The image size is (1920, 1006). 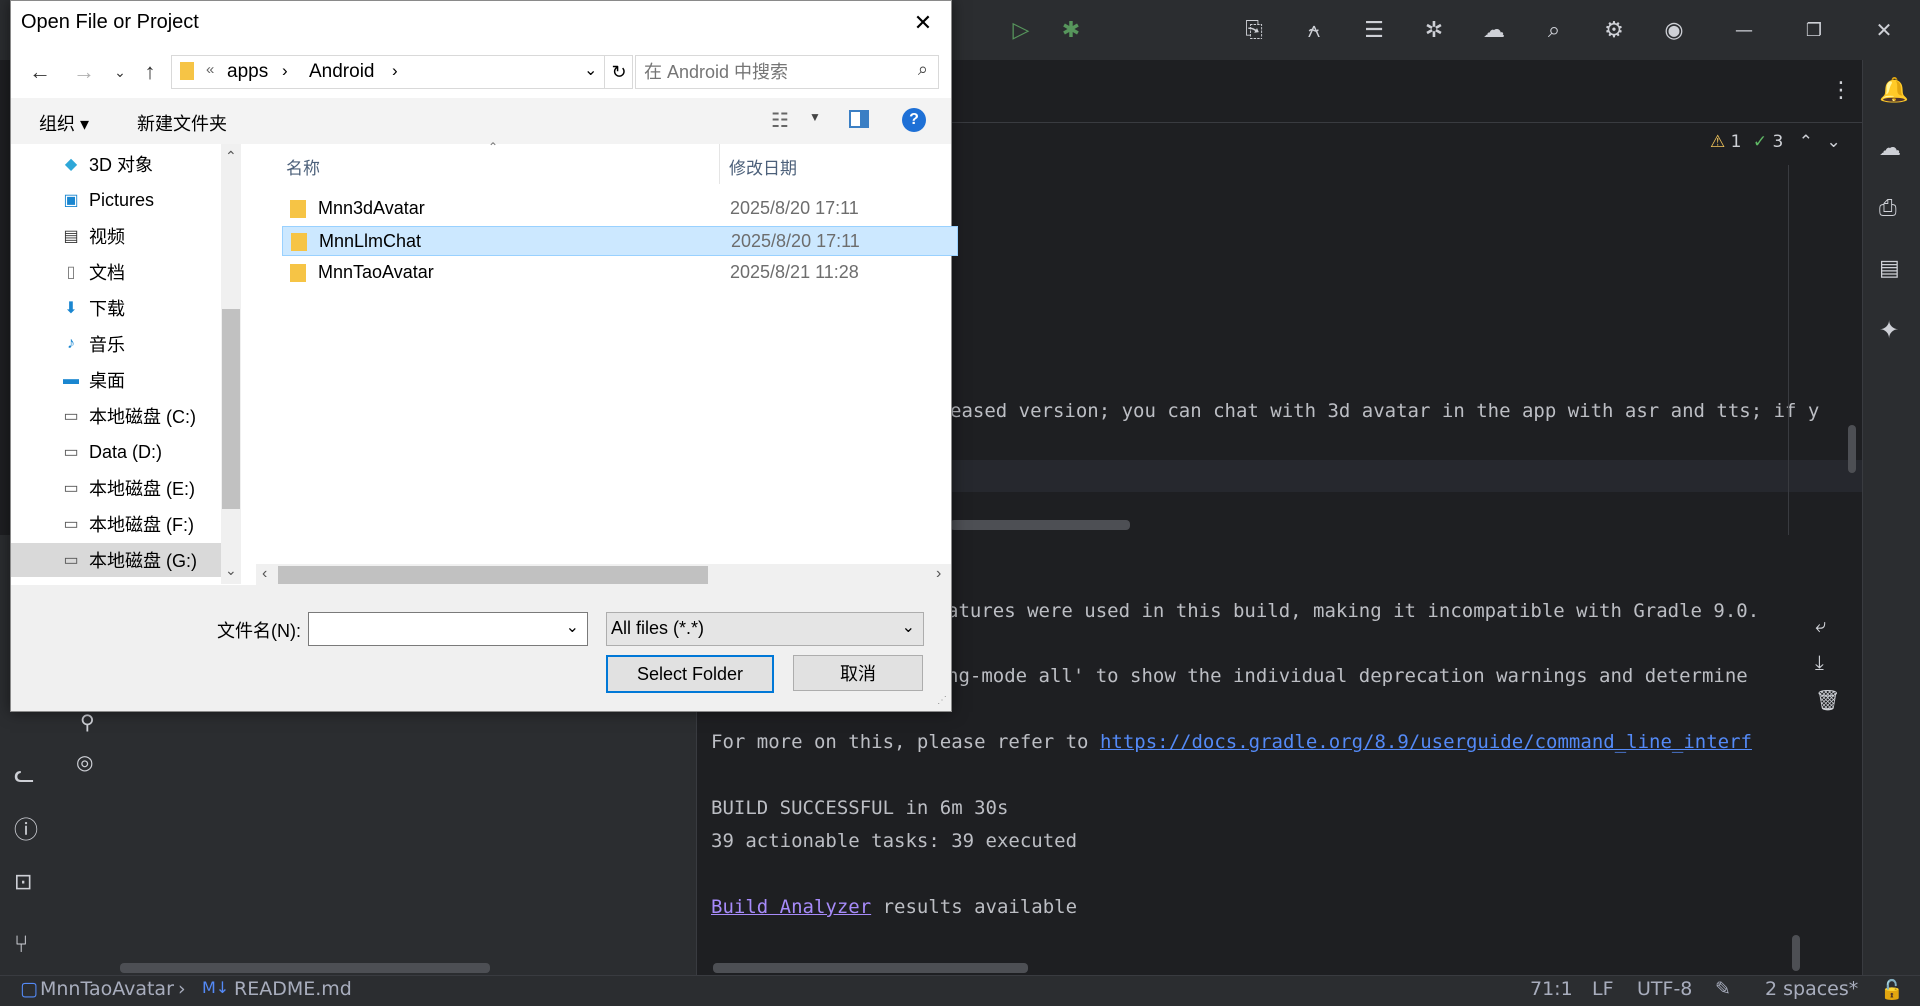 What do you see at coordinates (1894, 90) in the screenshot?
I see `notifications-icon: 🔔` at bounding box center [1894, 90].